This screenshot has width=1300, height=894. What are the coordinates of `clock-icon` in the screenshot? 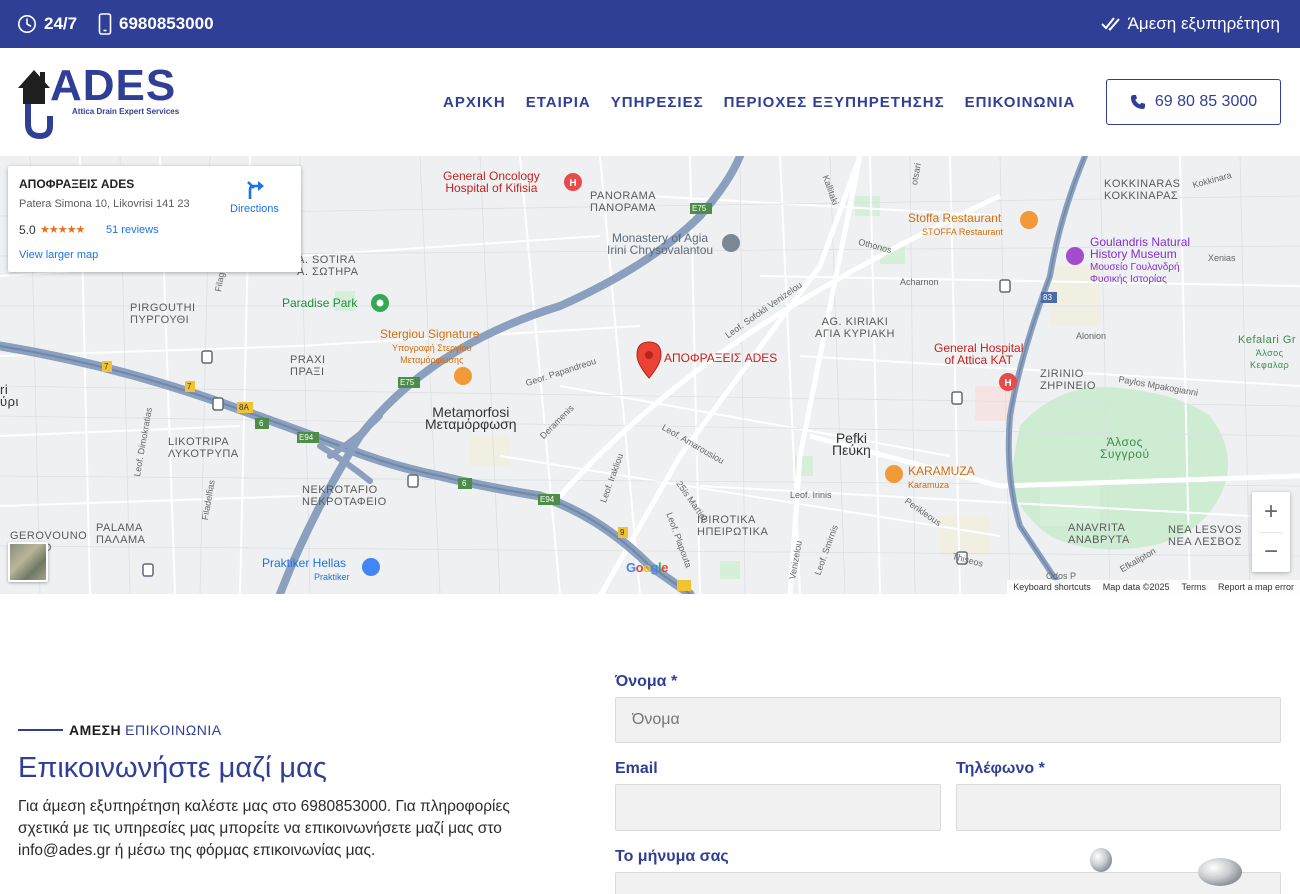 It's located at (27, 24).